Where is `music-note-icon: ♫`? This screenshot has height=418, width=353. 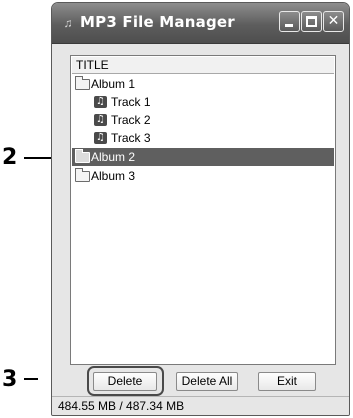
music-note-icon: ♫ is located at coordinates (68, 23).